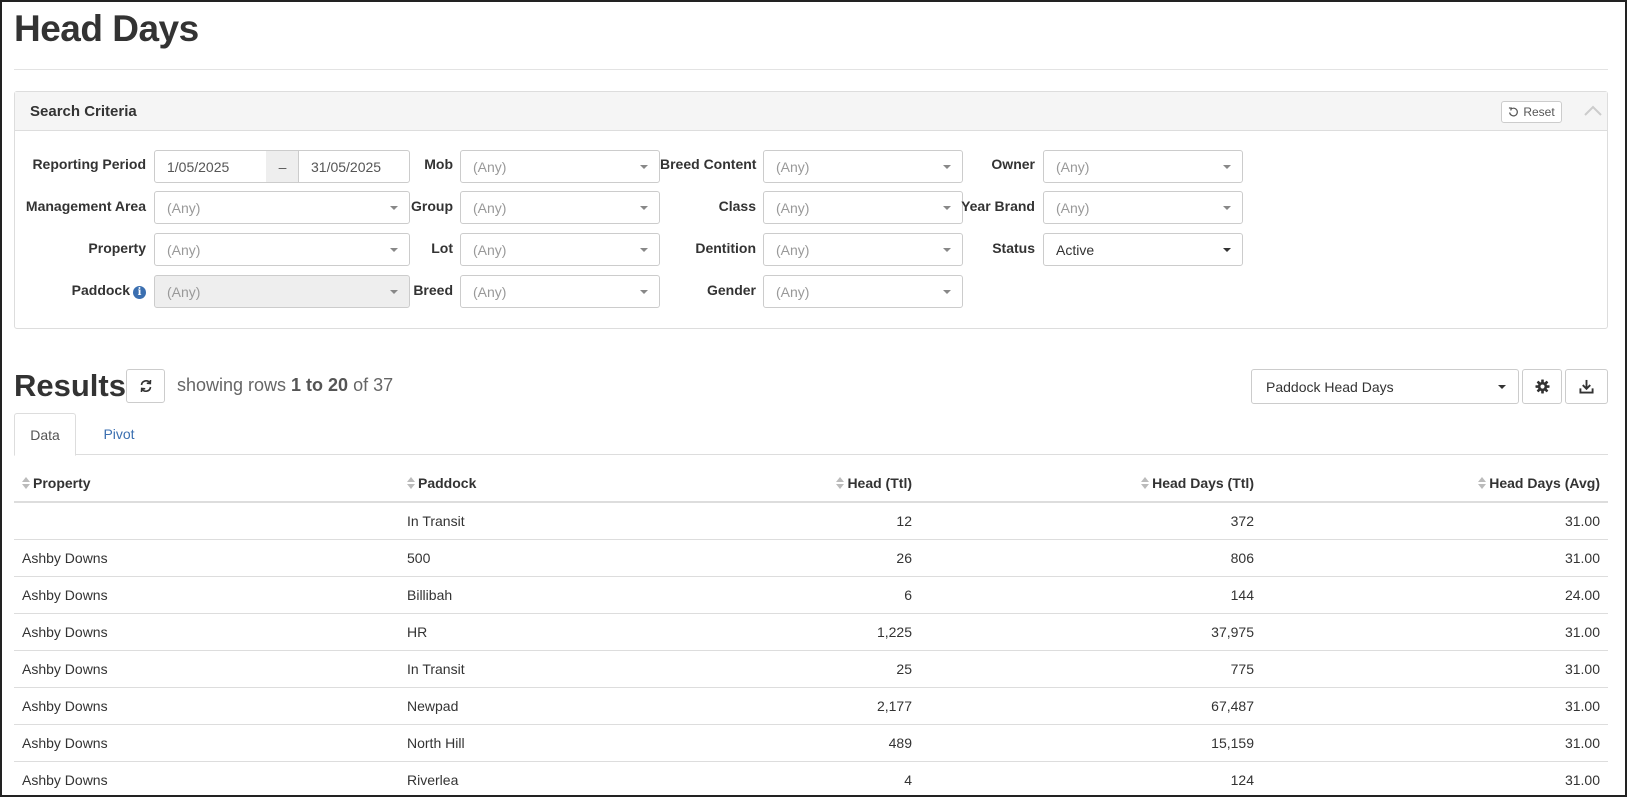 The height and width of the screenshot is (797, 1627). I want to click on group-label: Group, so click(432, 206).